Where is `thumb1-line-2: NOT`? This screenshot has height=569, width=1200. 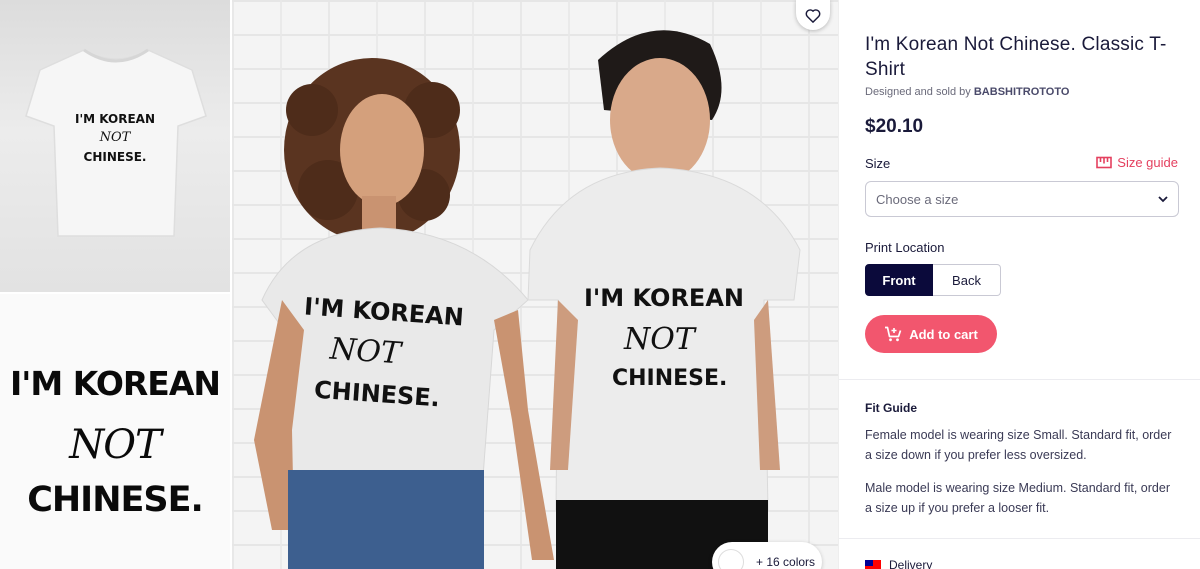
thumb1-line-2: NOT is located at coordinates (115, 137).